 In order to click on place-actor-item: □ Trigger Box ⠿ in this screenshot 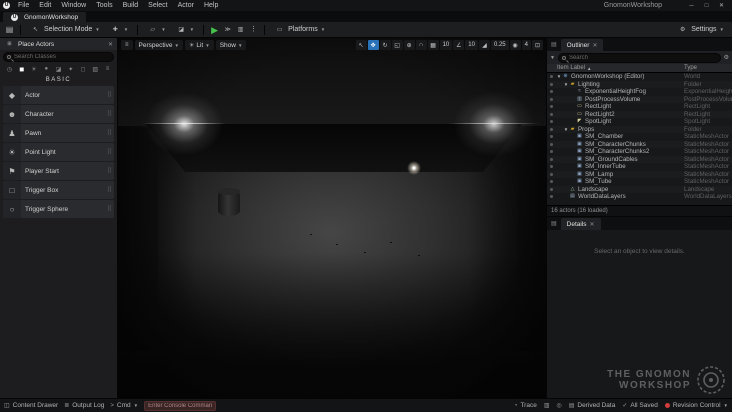, I will do `click(58, 190)`.